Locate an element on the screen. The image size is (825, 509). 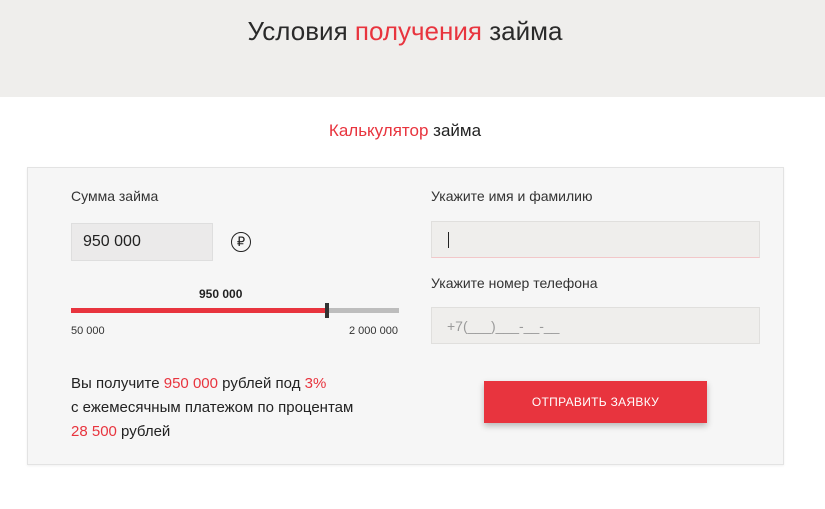
summary-payment: 28 500 is located at coordinates (94, 431).